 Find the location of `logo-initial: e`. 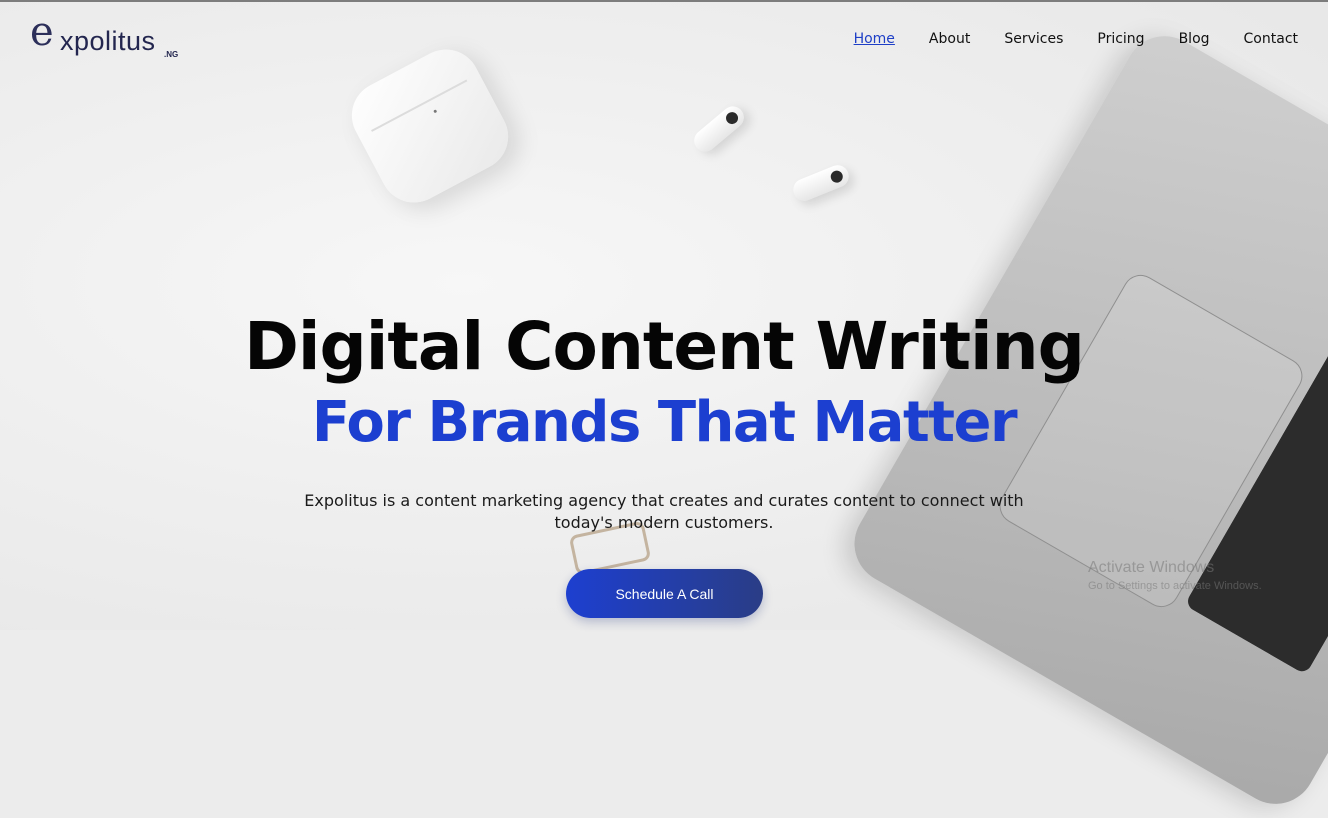

logo-initial: e is located at coordinates (42, 32).